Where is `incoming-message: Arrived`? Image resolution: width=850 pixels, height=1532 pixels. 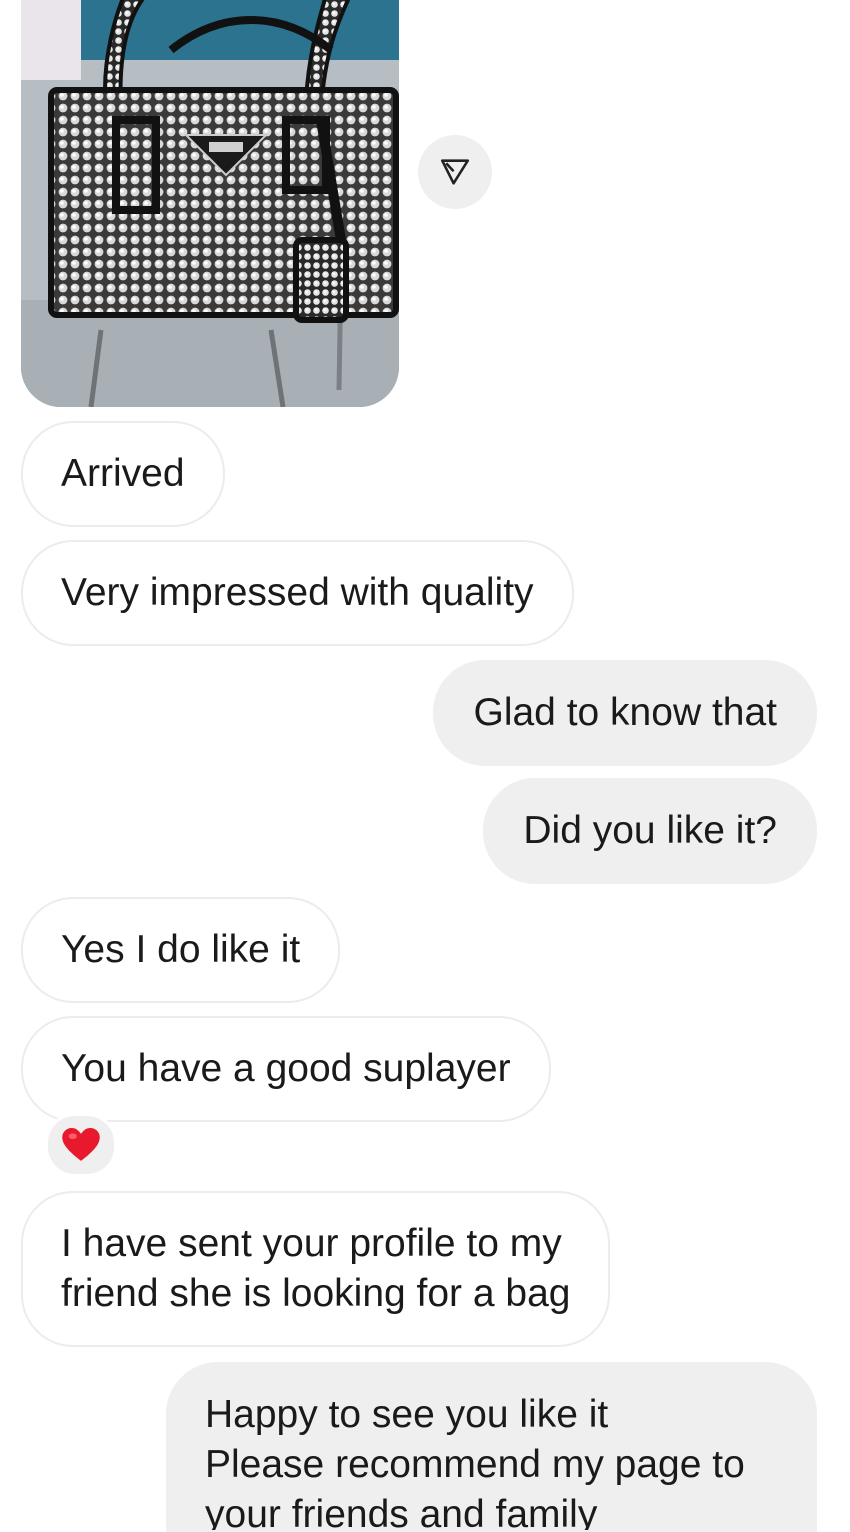
incoming-message: Arrived is located at coordinates (123, 474).